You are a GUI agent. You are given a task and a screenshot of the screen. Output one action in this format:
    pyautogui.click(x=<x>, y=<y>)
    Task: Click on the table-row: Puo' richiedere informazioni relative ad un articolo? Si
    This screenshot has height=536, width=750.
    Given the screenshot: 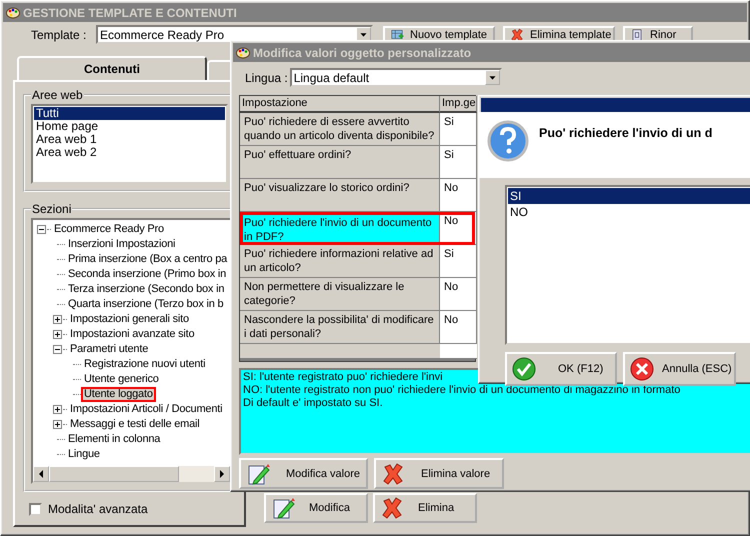 What is the action you would take?
    pyautogui.click(x=357, y=261)
    